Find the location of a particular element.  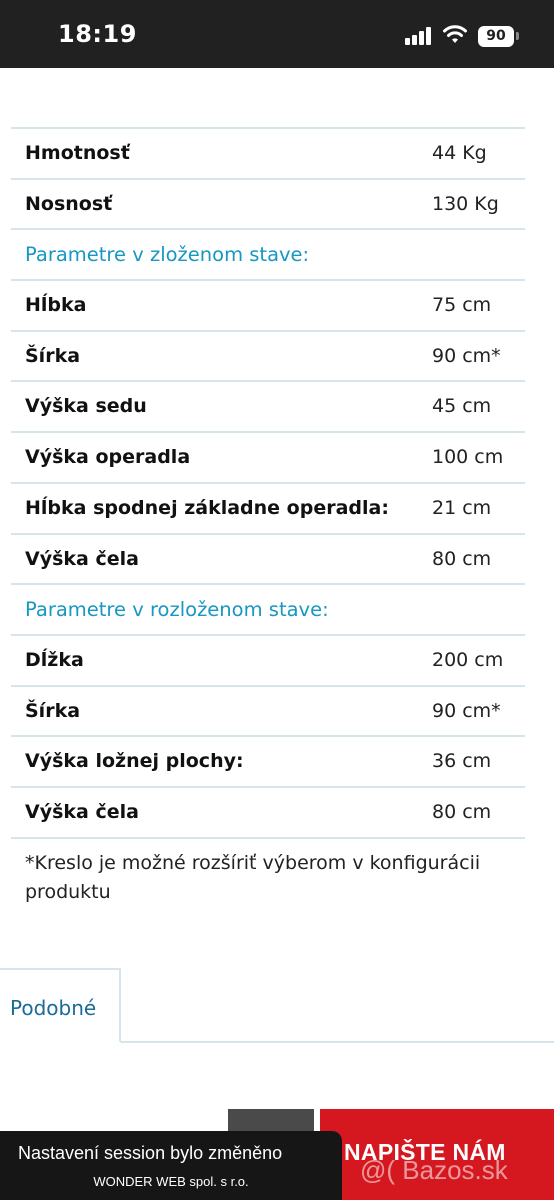

spec-label: Hĺbka is located at coordinates (56, 305).